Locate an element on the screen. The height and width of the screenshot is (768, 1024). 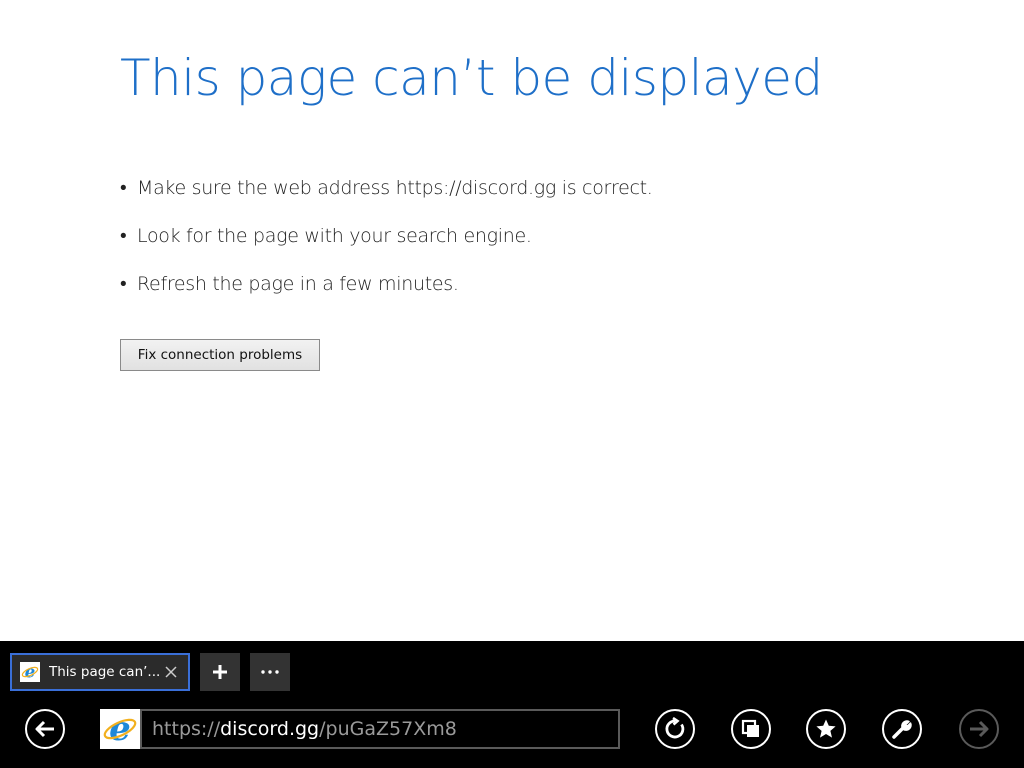
back-arrow-icon is located at coordinates (44, 729).